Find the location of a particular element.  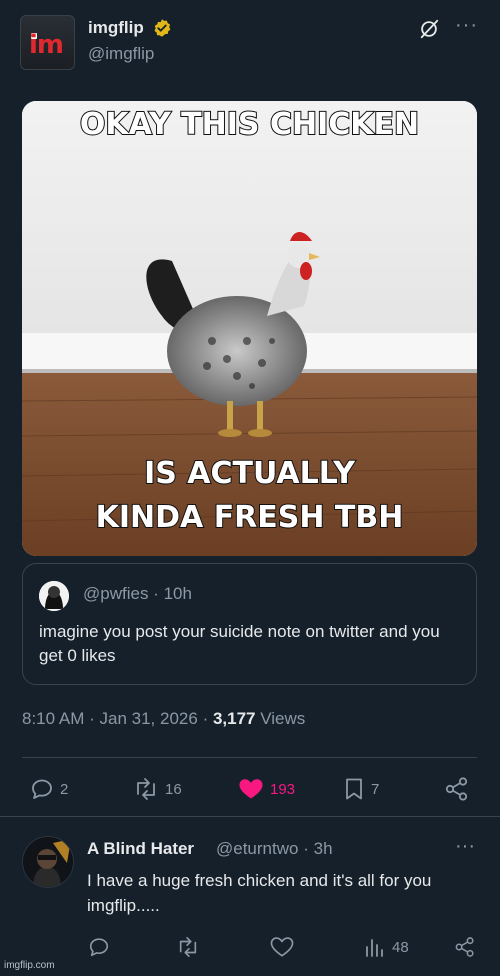

heart-outline-icon is located at coordinates (282, 947).